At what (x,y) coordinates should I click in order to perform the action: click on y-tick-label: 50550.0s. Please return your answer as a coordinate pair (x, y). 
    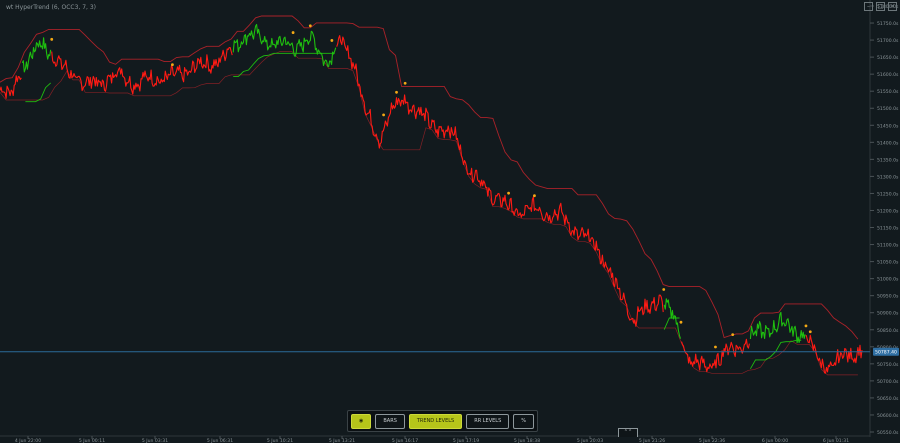
    Looking at the image, I should click on (888, 433).